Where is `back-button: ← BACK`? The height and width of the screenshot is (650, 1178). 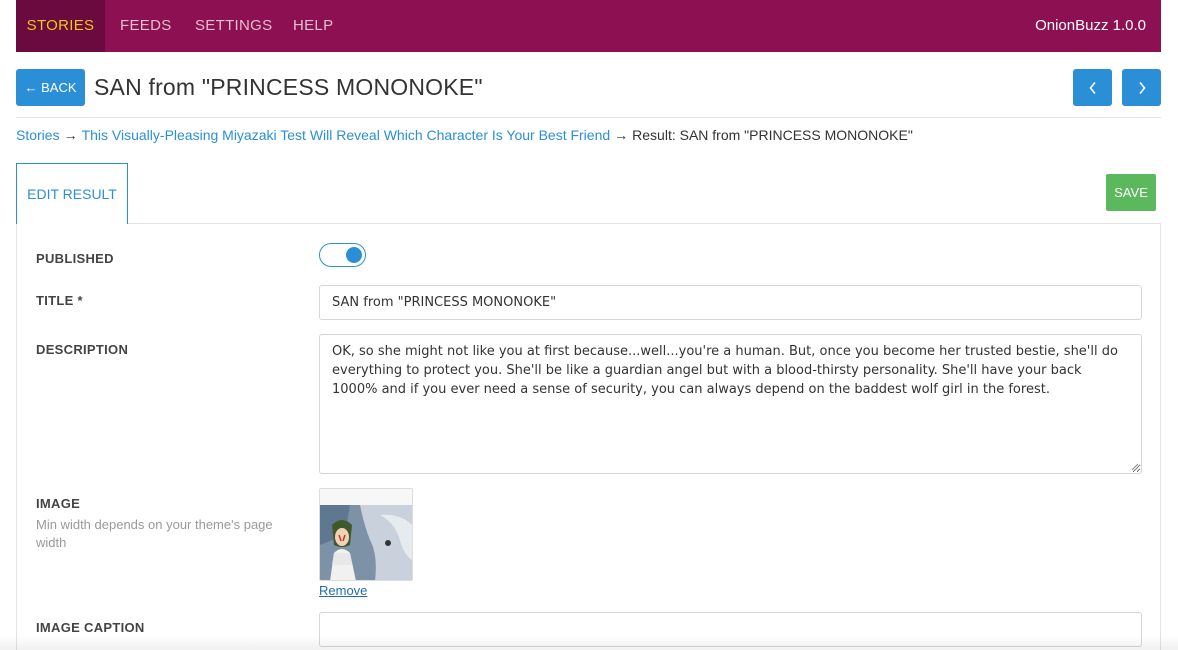
back-button: ← BACK is located at coordinates (50, 87).